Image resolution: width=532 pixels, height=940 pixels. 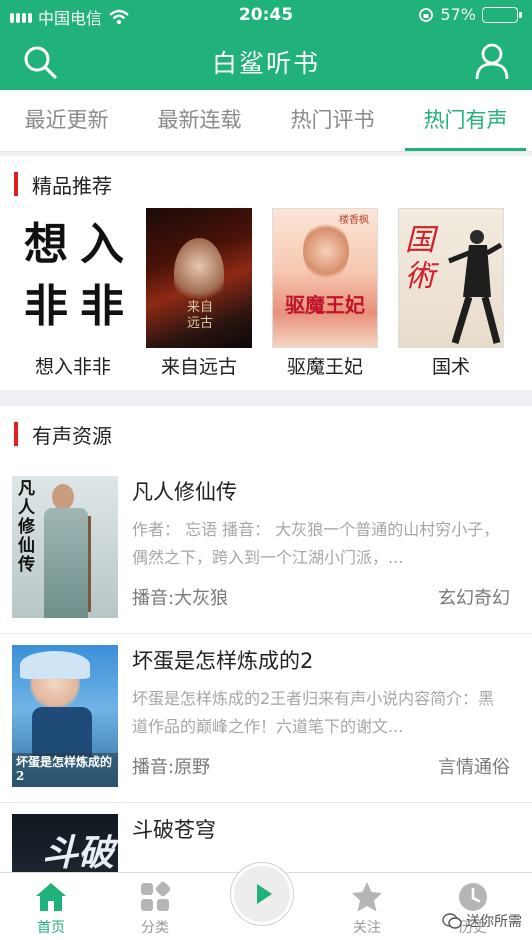 What do you see at coordinates (184, 492) in the screenshot?
I see `book-title: 凡人修仙传` at bounding box center [184, 492].